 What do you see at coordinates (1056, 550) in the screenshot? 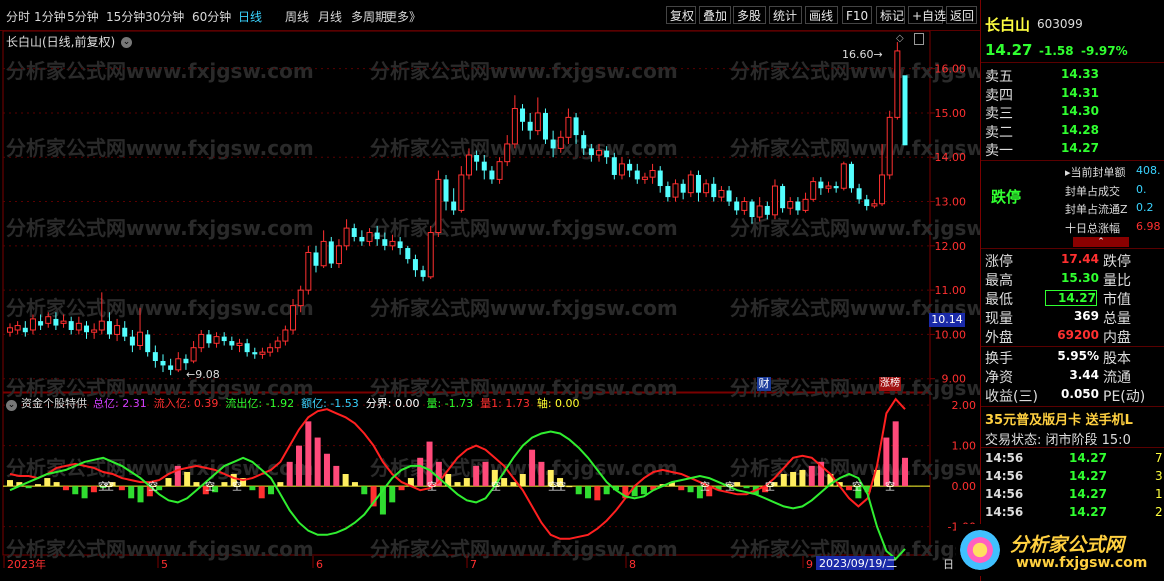
I see `site-logo: 分析家公式网 www.fxjgsw.com` at bounding box center [1056, 550].